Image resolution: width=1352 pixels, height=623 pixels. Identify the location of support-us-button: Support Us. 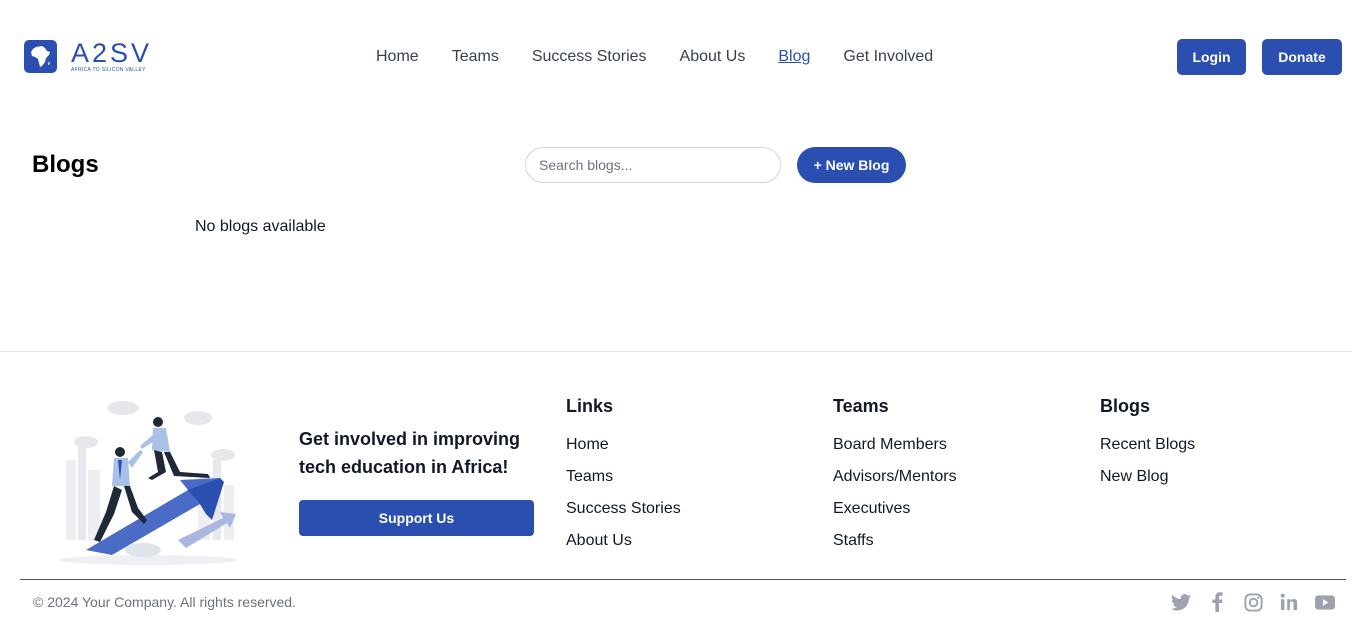
(416, 518).